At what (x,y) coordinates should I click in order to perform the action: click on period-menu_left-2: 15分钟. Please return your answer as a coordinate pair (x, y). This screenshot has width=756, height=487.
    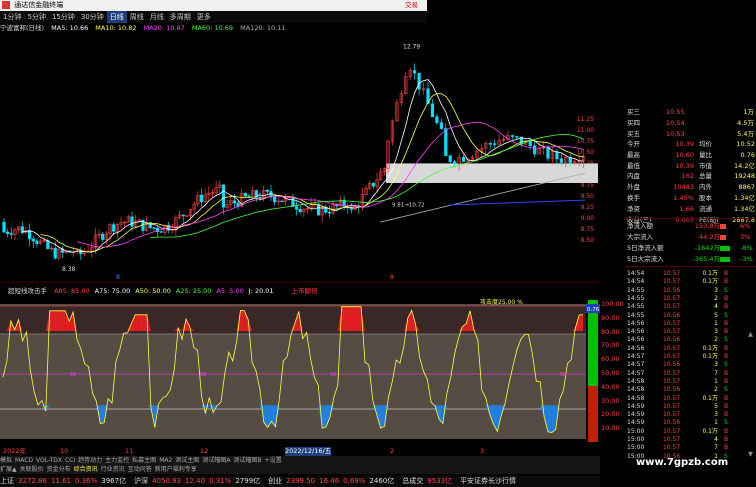
    Looking at the image, I should click on (63, 17).